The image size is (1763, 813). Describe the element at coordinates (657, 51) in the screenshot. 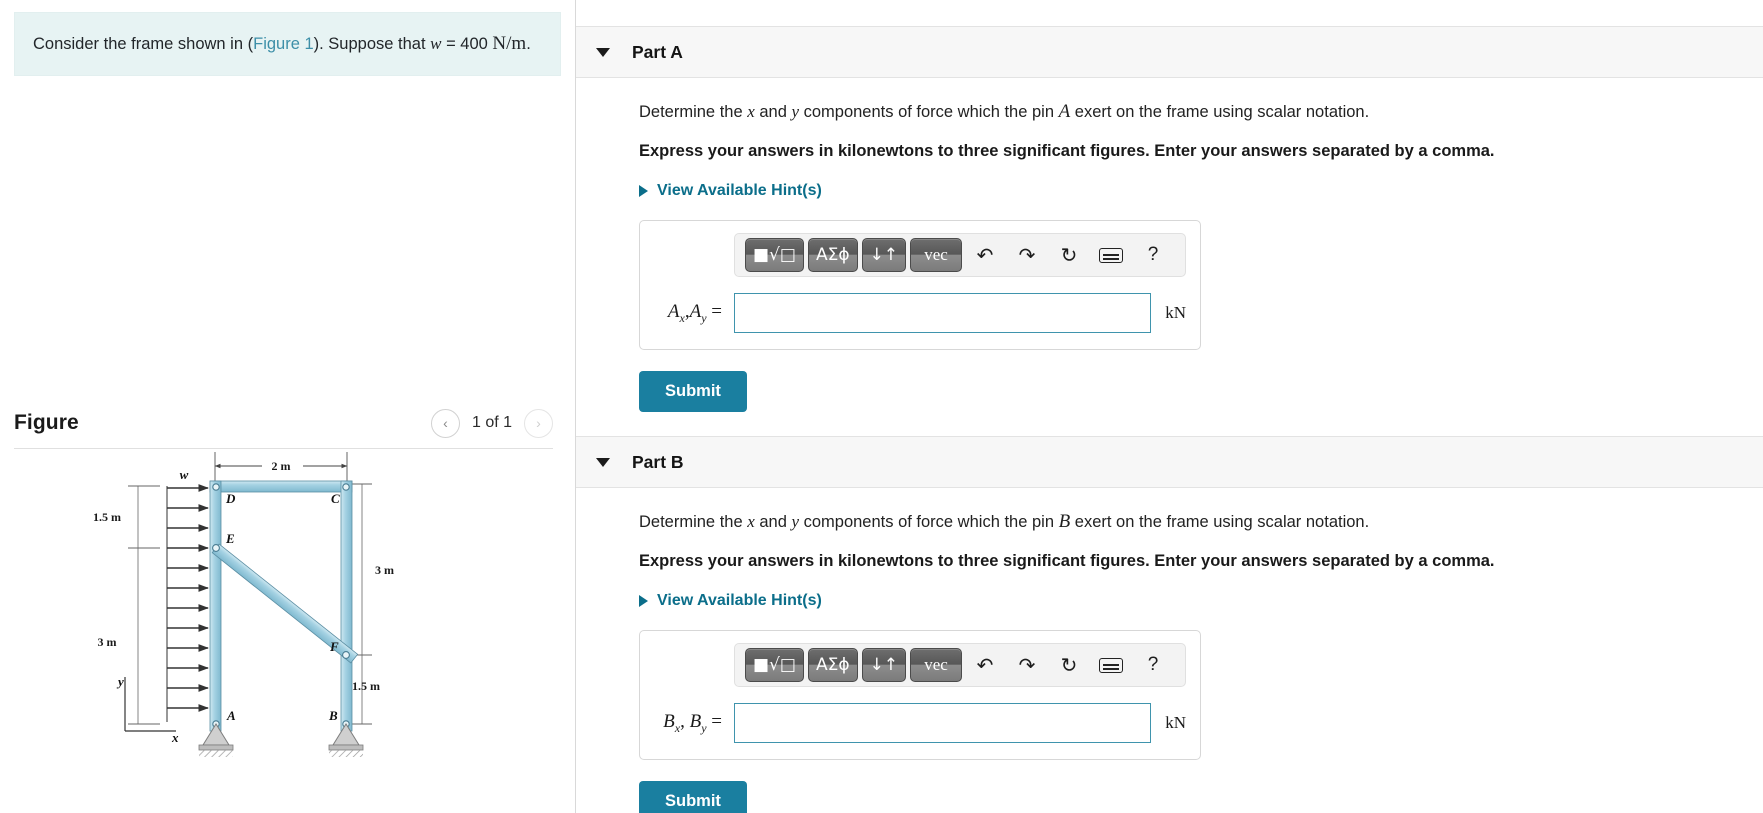

I see `part-a-title: Part A` at that location.